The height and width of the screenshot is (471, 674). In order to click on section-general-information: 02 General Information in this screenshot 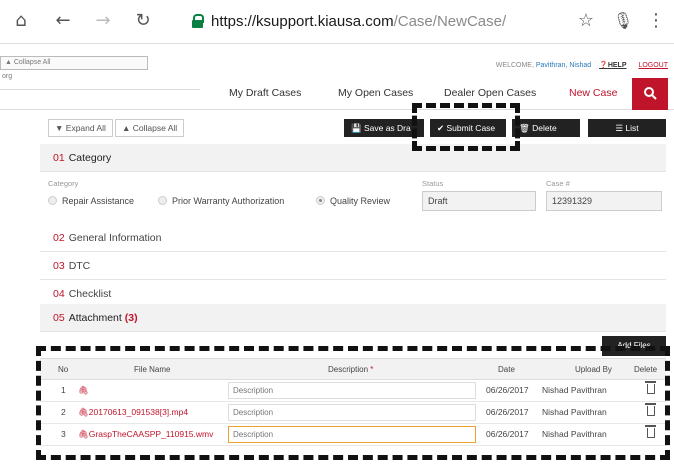, I will do `click(353, 238)`.